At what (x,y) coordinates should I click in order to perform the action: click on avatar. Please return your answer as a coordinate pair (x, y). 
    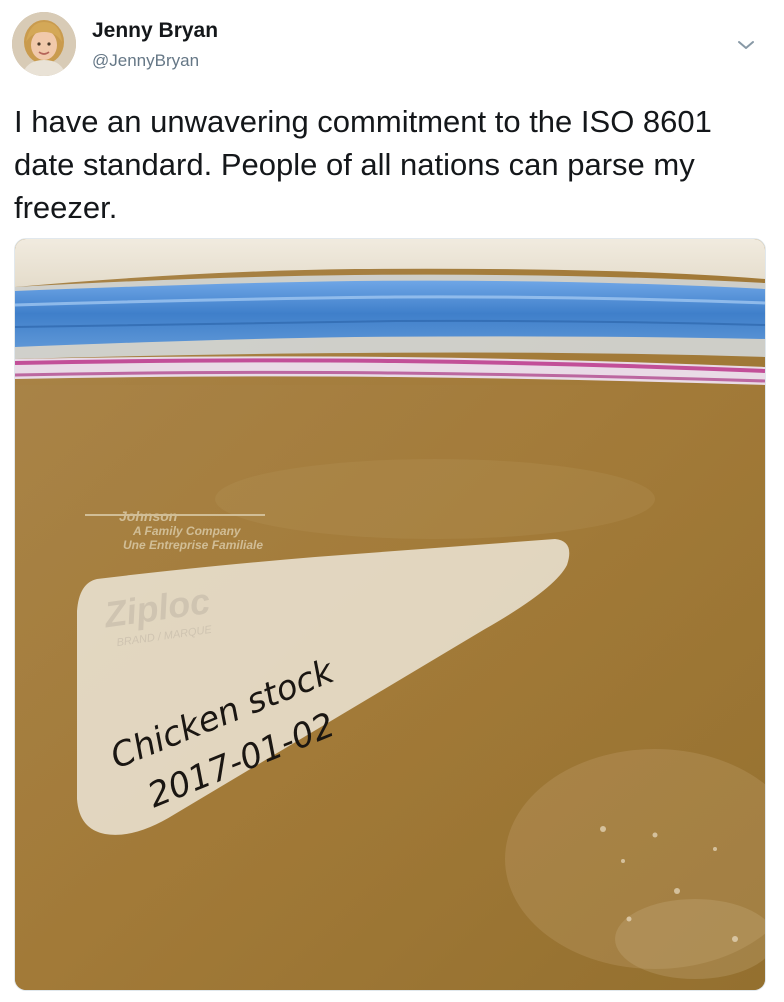
    Looking at the image, I should click on (44, 44).